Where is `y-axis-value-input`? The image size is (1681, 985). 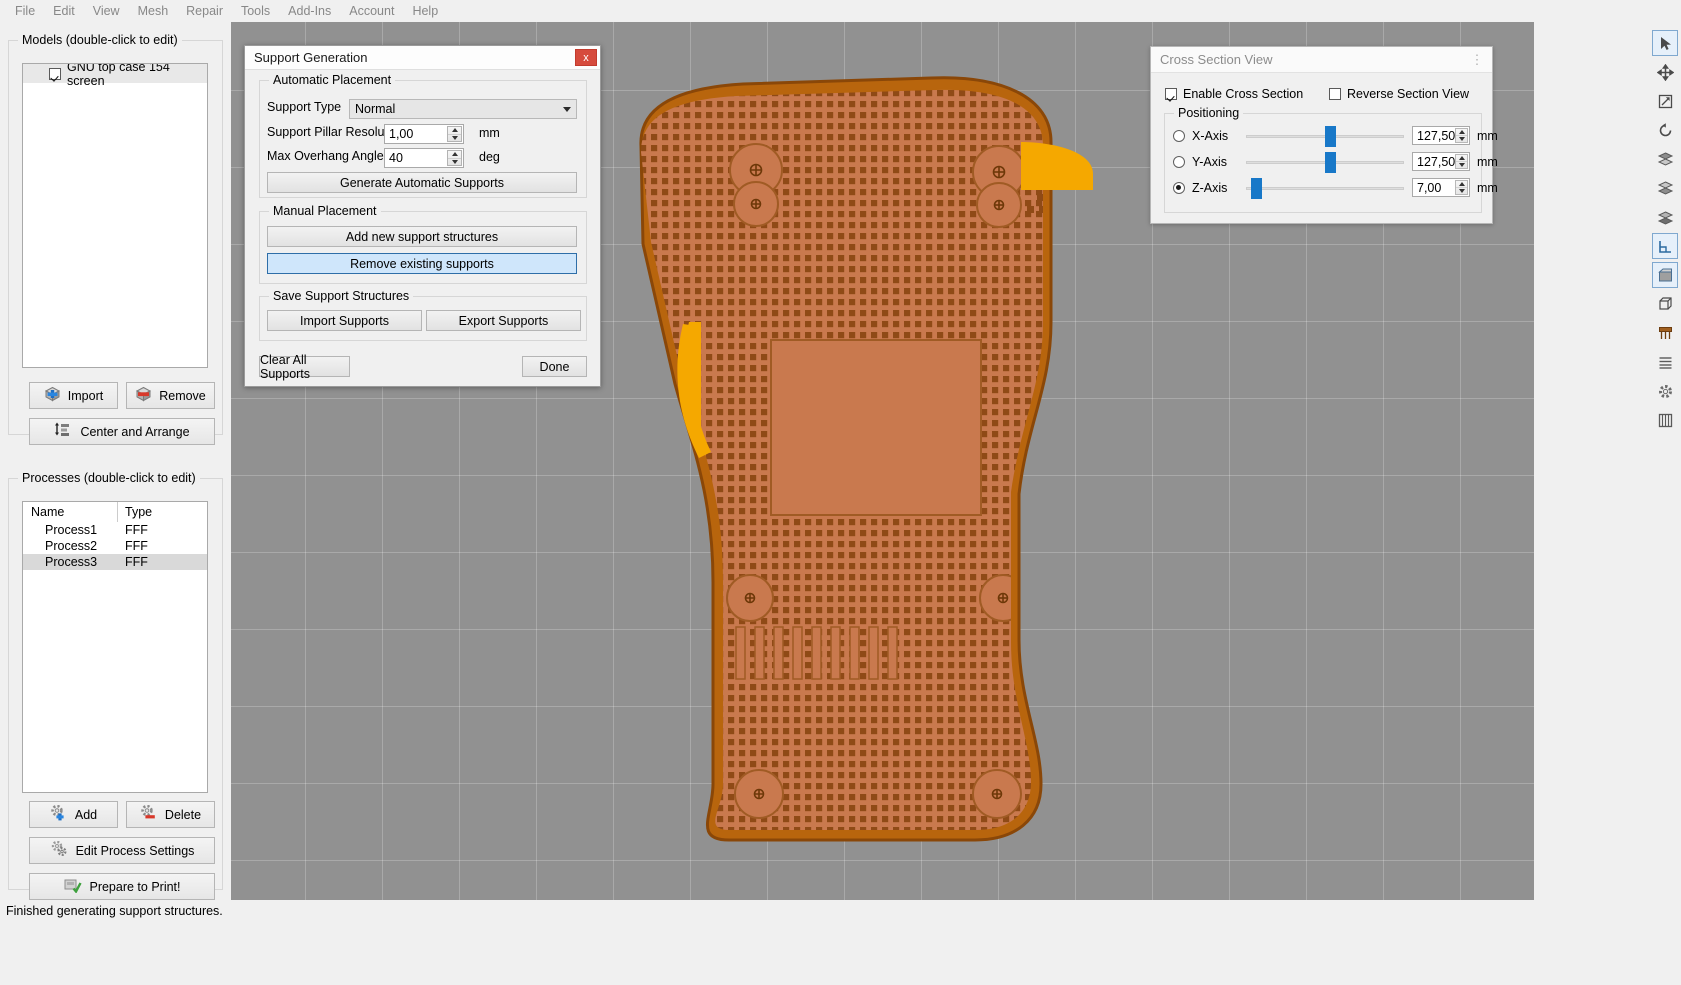 y-axis-value-input is located at coordinates (1441, 161).